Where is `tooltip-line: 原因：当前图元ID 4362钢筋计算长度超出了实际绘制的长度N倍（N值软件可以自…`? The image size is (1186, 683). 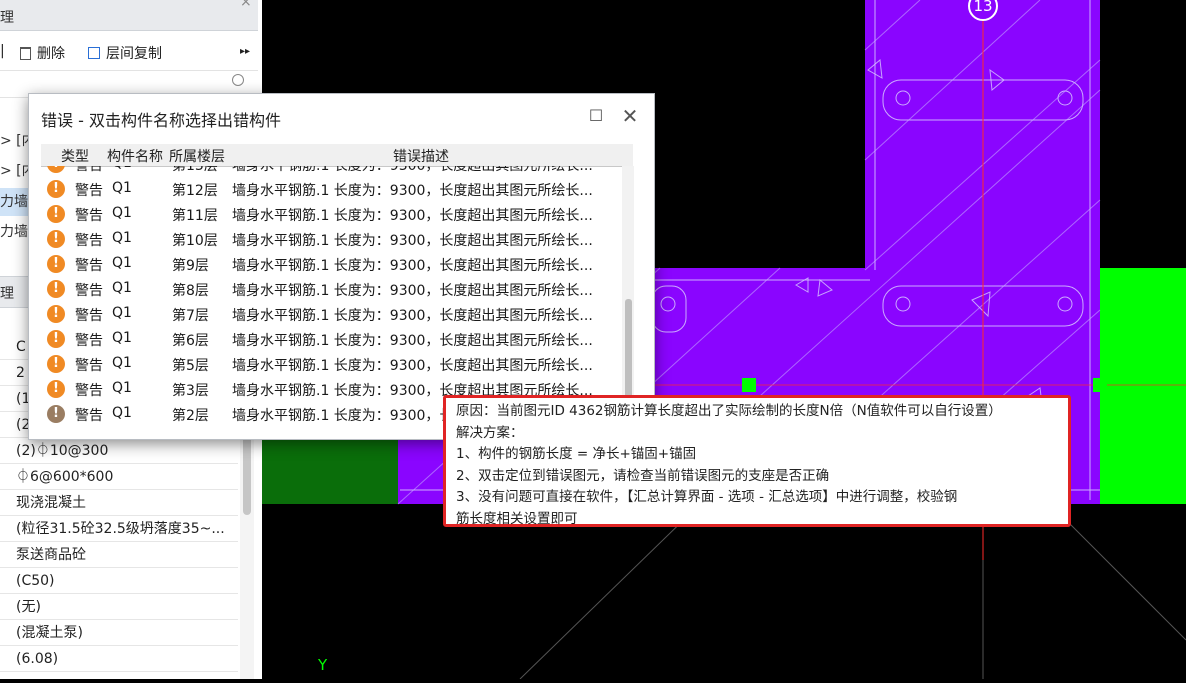 tooltip-line: 原因：当前图元ID 4362钢筋计算长度超出了实际绘制的长度N倍（N值软件可以自… is located at coordinates (729, 411).